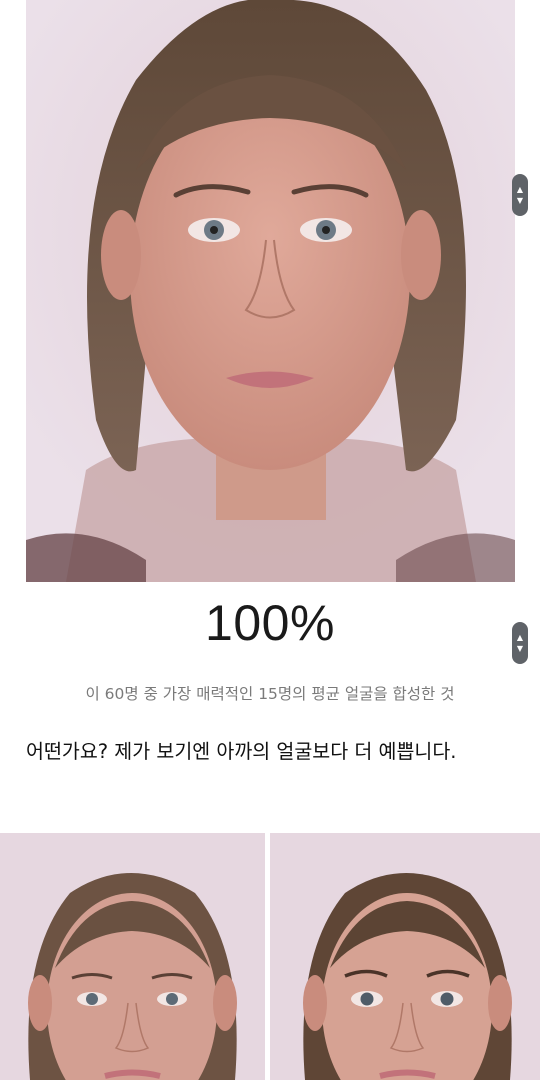 This screenshot has height=1080, width=540. I want to click on scroll-handle-bottom: ▲ ▼, so click(520, 643).